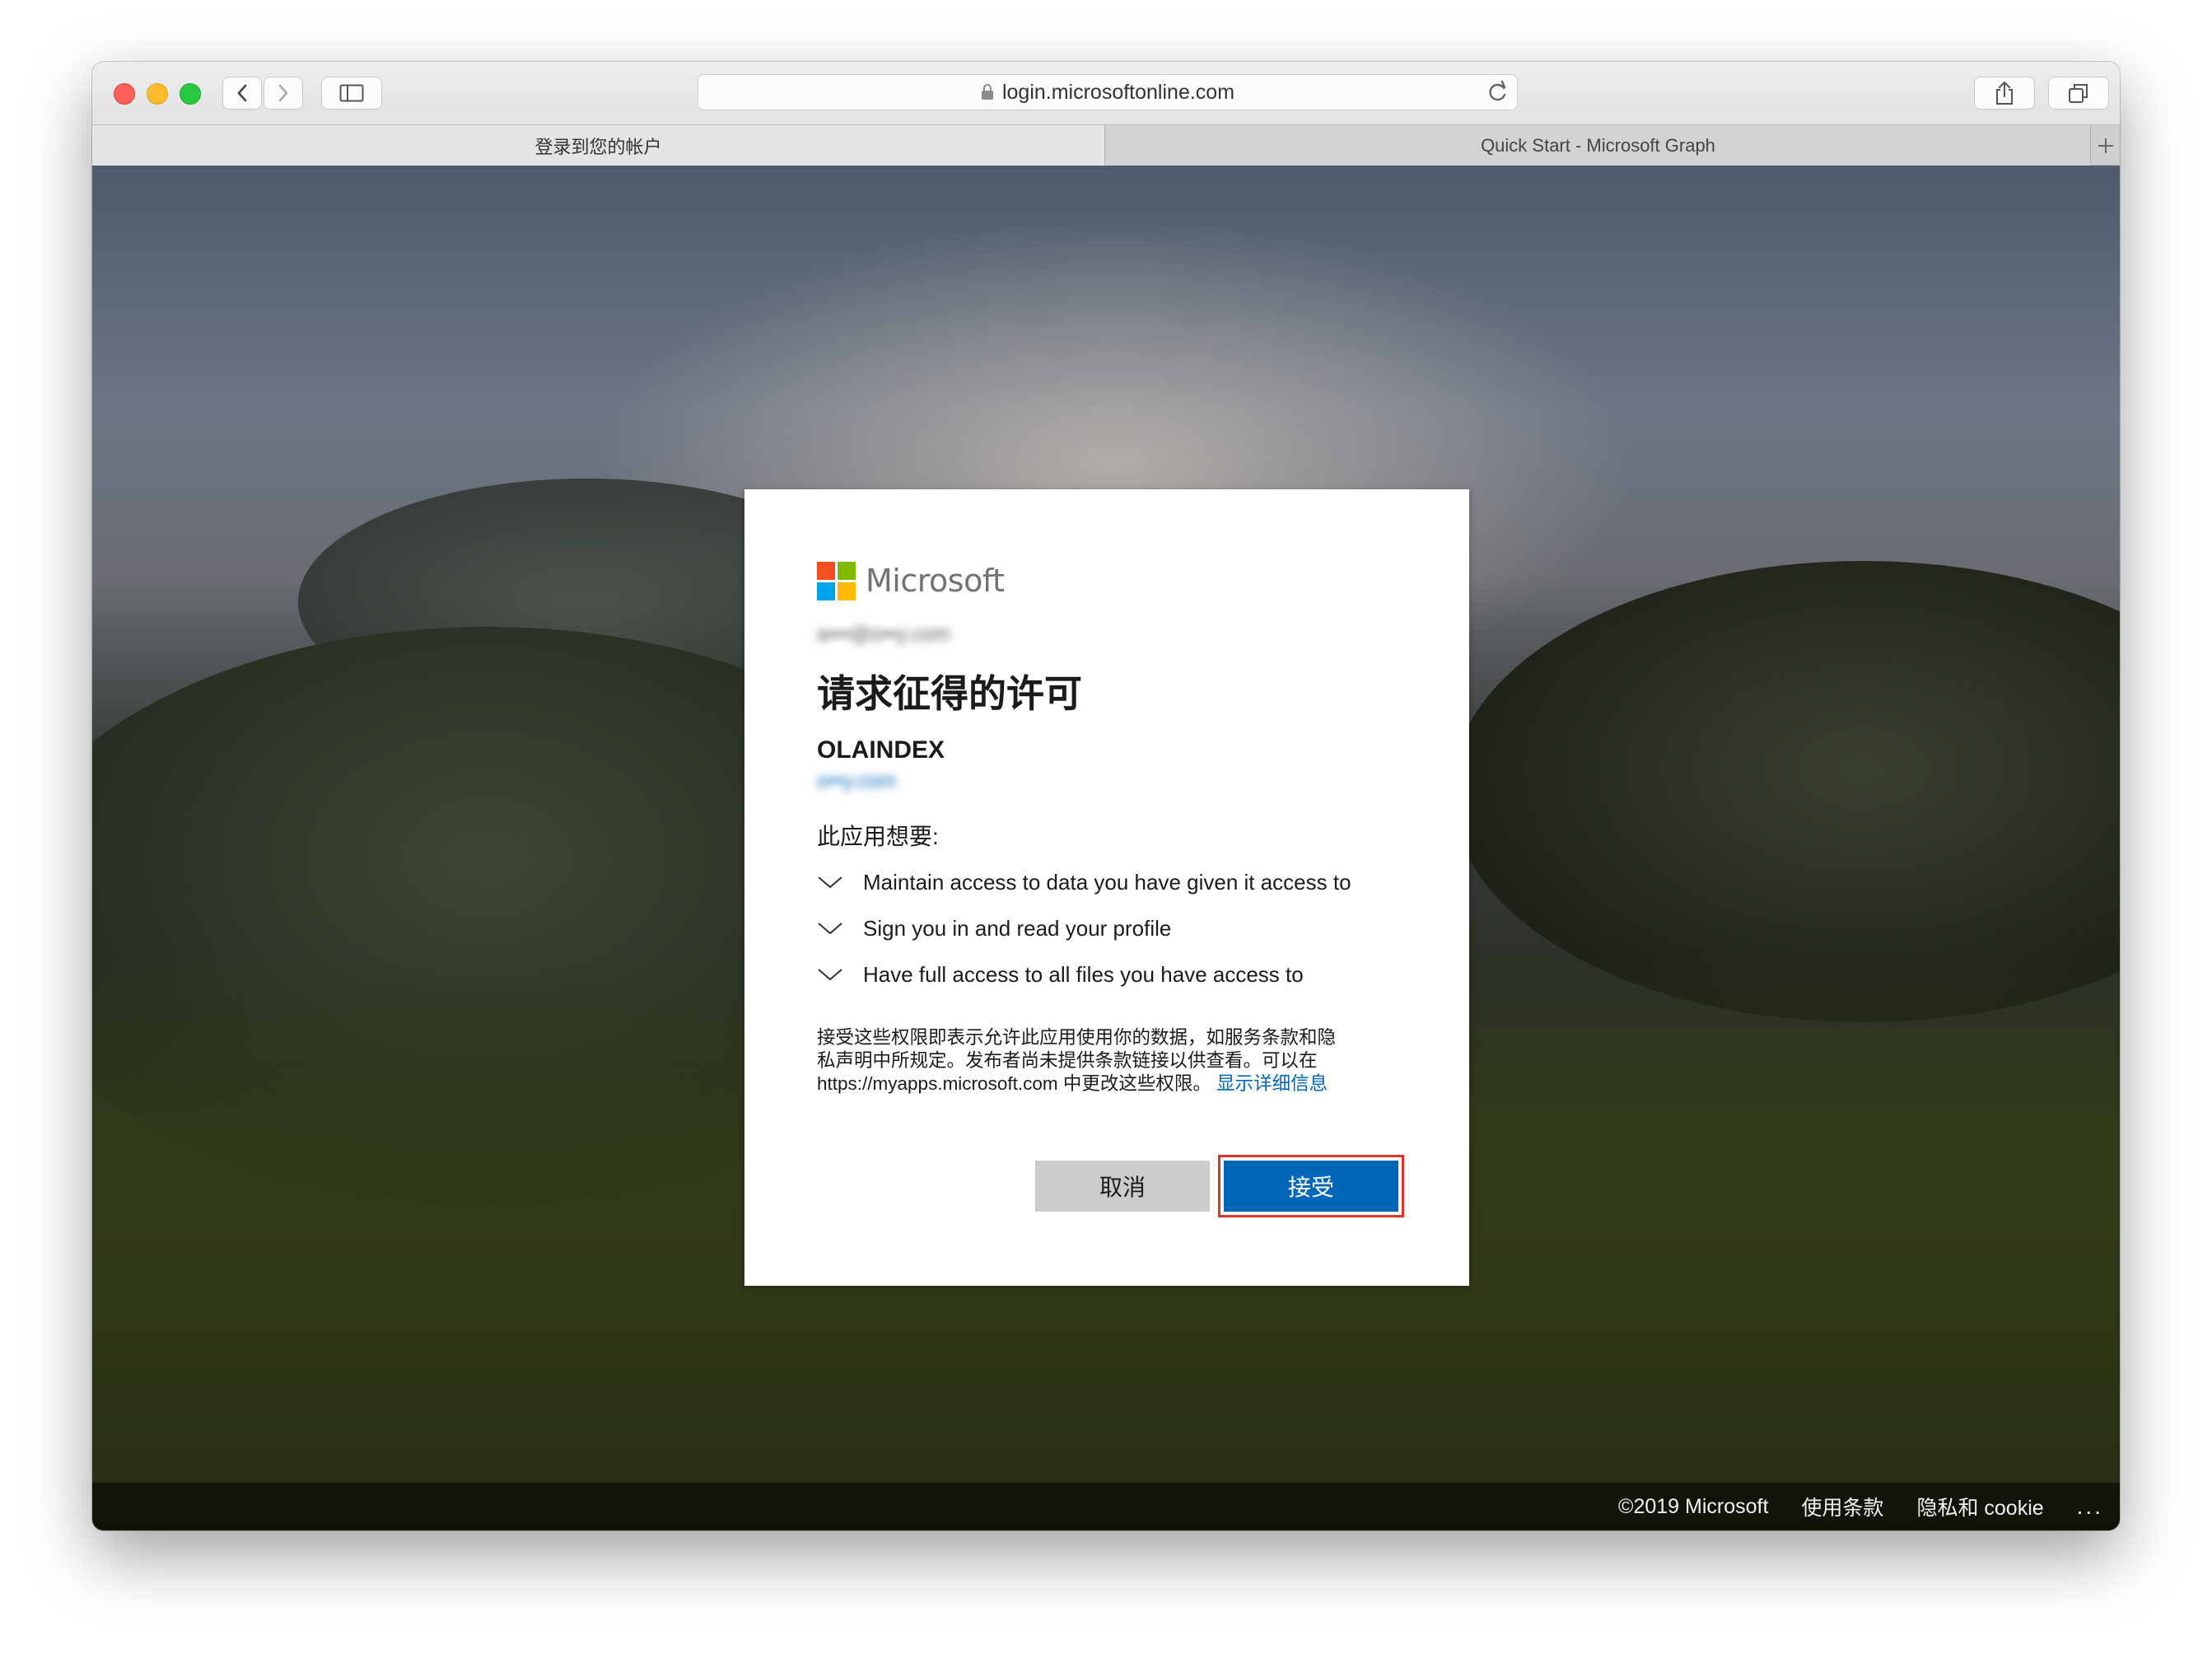  What do you see at coordinates (190, 94) in the screenshot?
I see `zoom-window-button` at bounding box center [190, 94].